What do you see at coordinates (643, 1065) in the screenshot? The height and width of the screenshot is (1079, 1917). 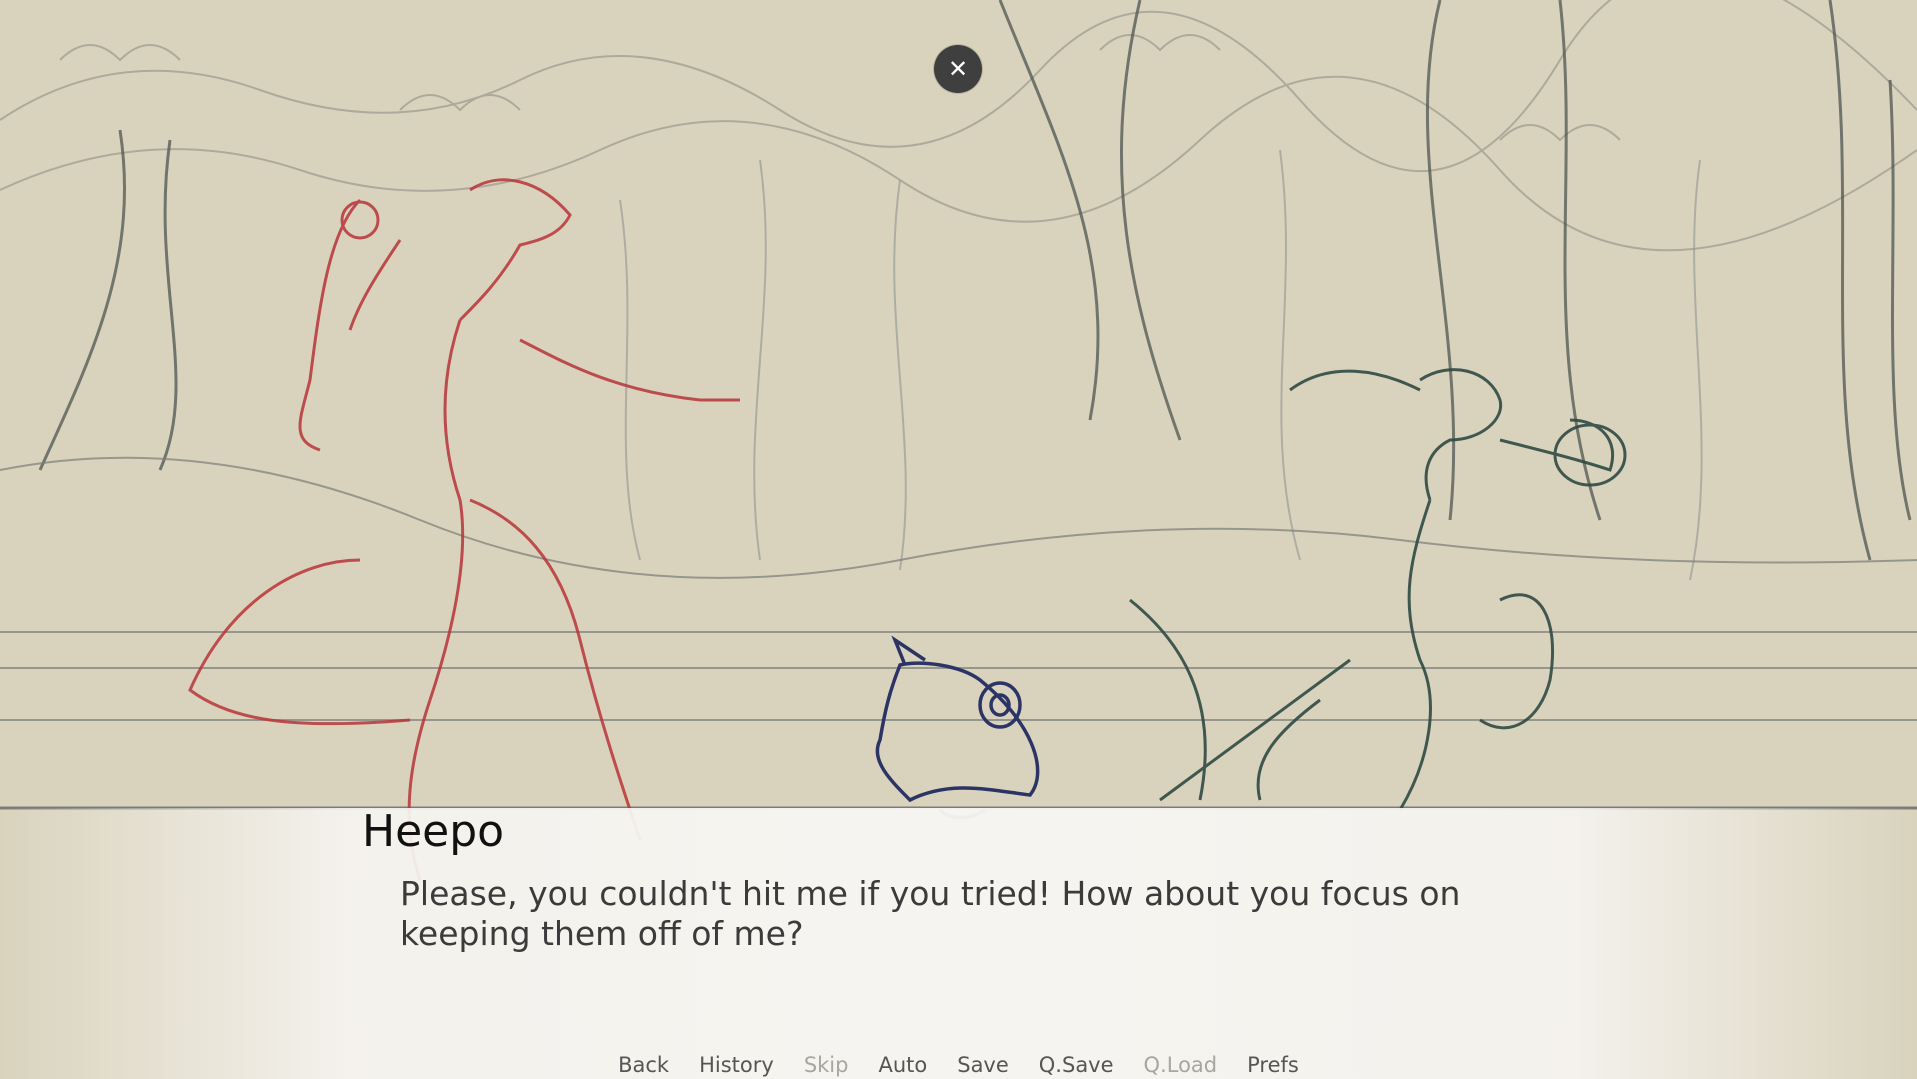 I see `back-button: Back` at bounding box center [643, 1065].